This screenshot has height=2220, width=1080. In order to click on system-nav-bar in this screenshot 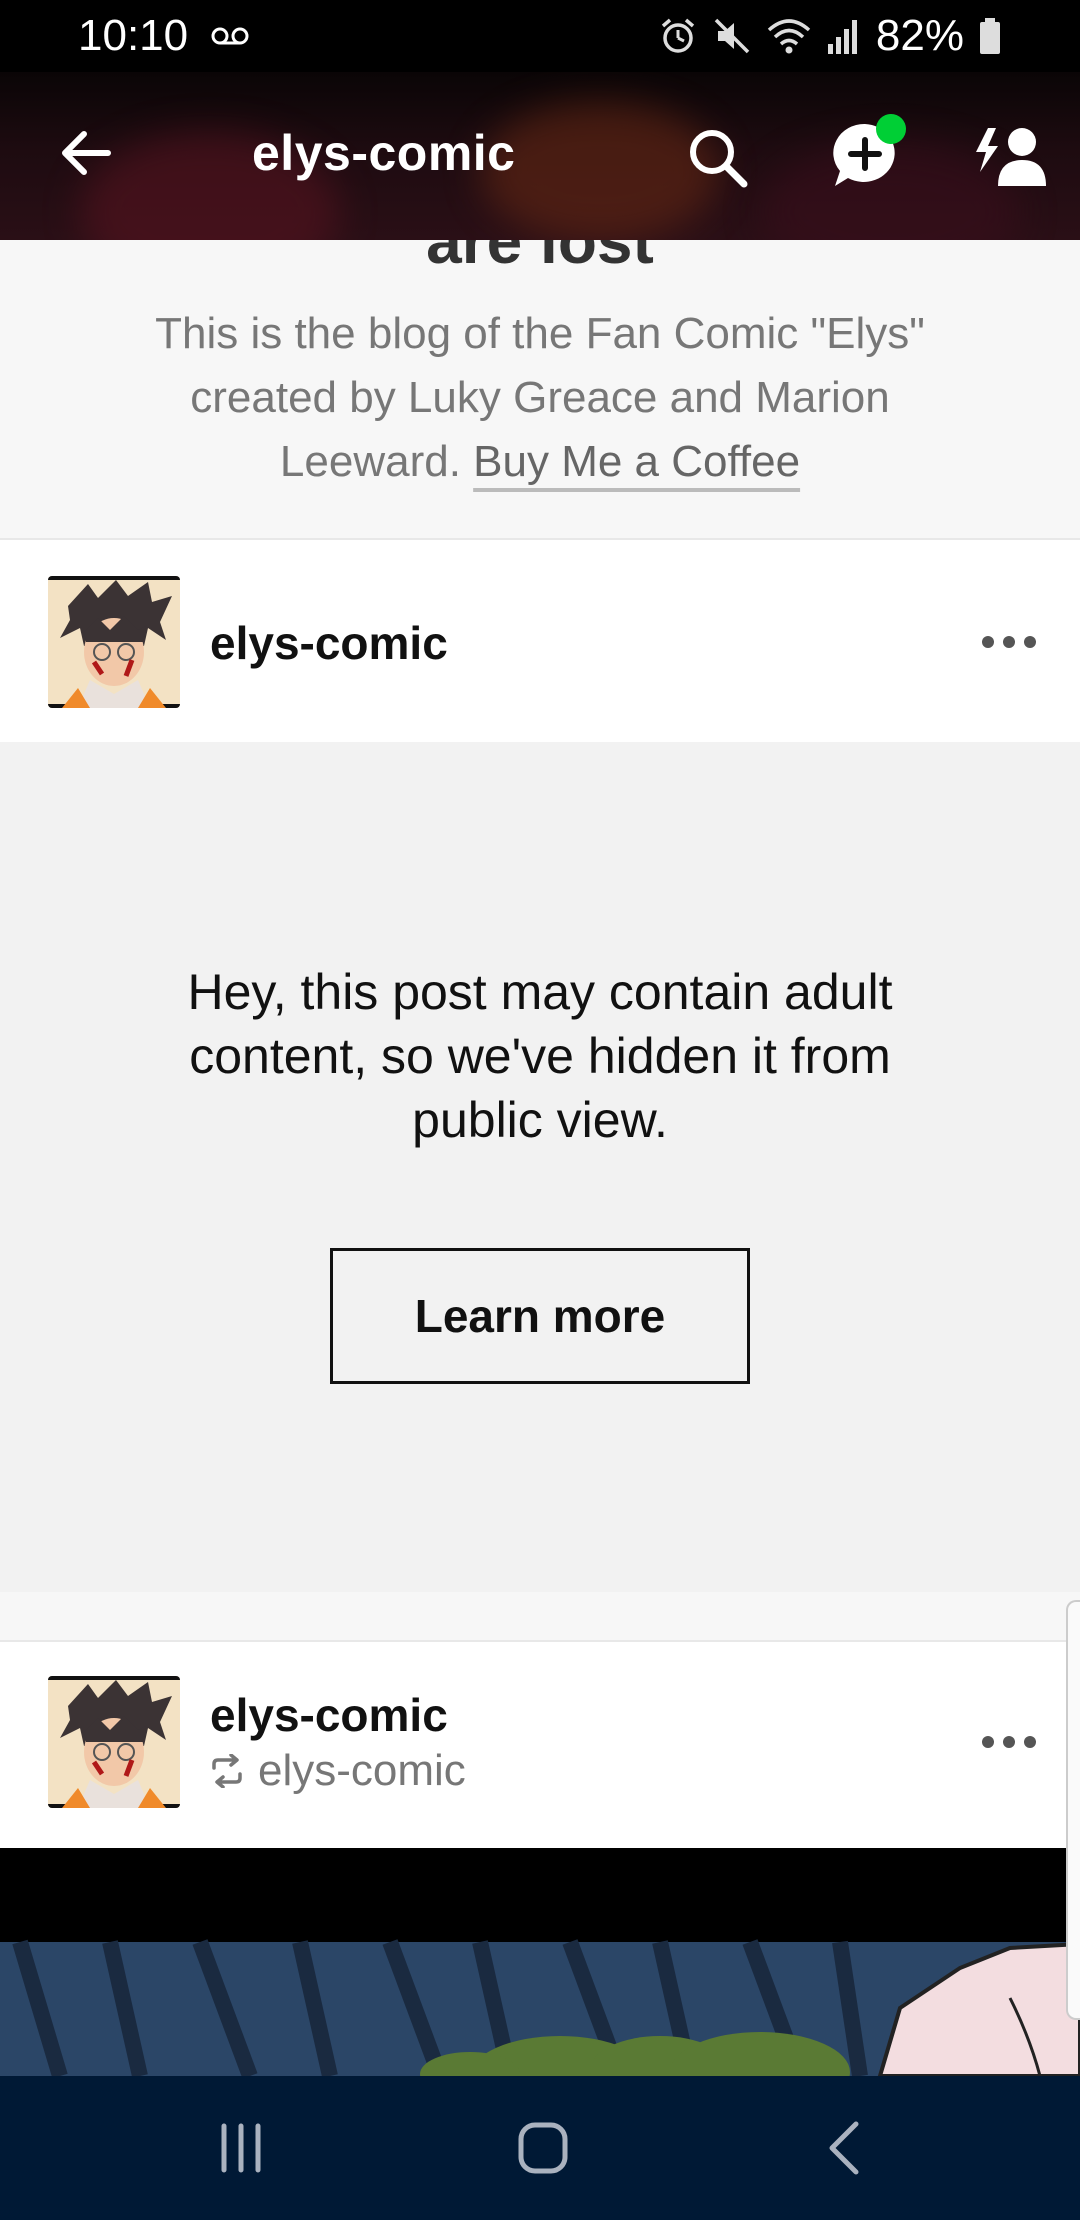, I will do `click(540, 2148)`.